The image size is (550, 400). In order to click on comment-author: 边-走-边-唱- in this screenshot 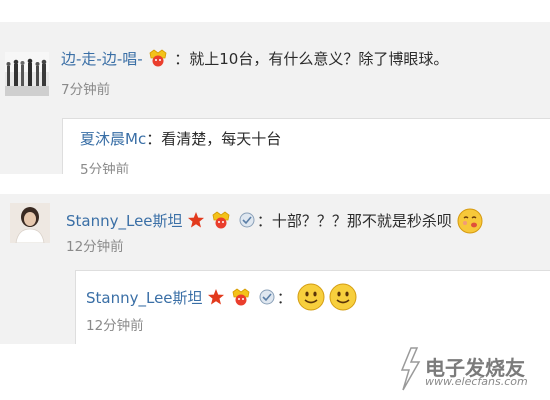, I will do `click(102, 59)`.